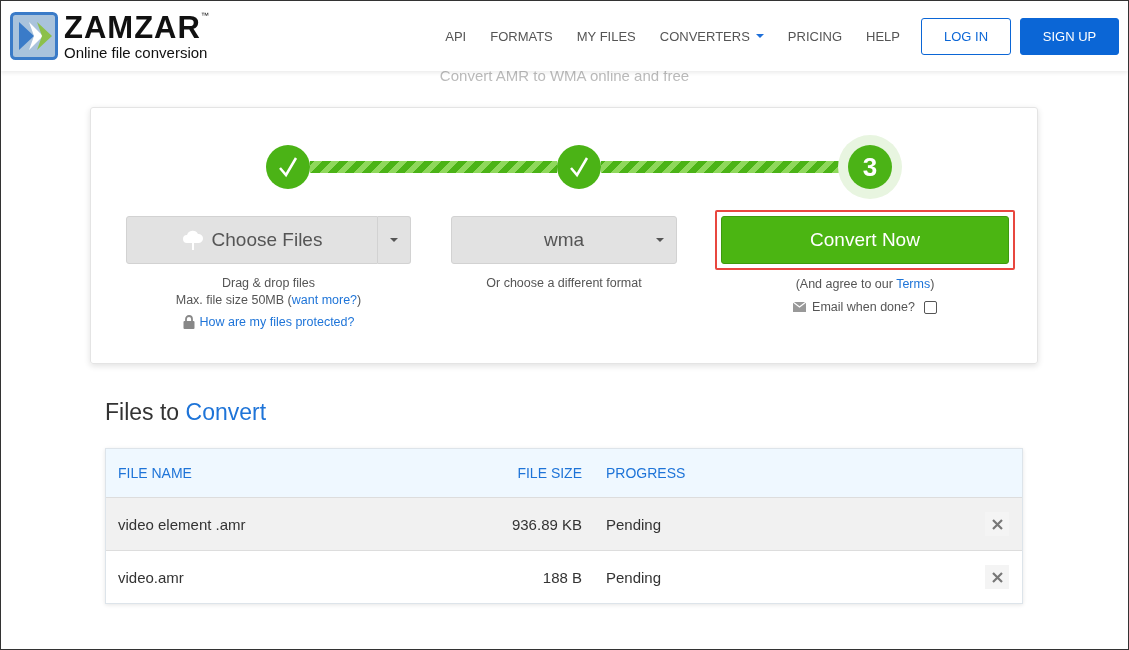 The width and height of the screenshot is (1129, 650). What do you see at coordinates (155, 473) in the screenshot?
I see `column-header: FILE NAME` at bounding box center [155, 473].